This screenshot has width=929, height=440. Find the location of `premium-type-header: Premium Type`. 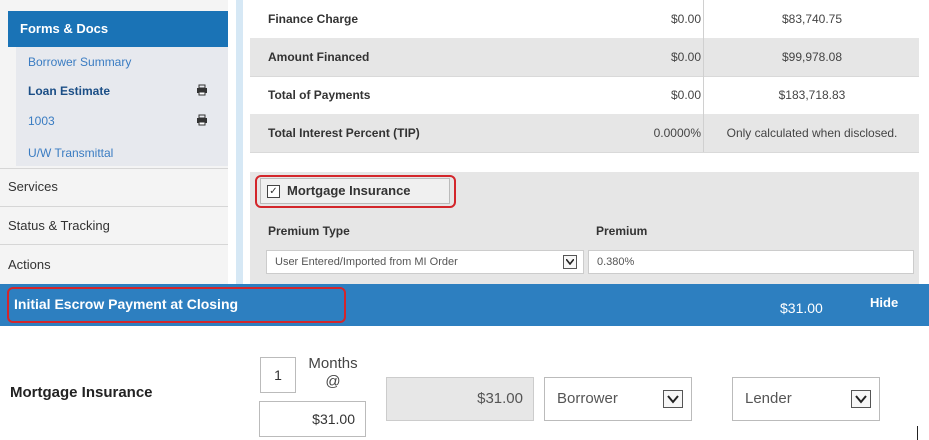

premium-type-header: Premium Type is located at coordinates (309, 231).